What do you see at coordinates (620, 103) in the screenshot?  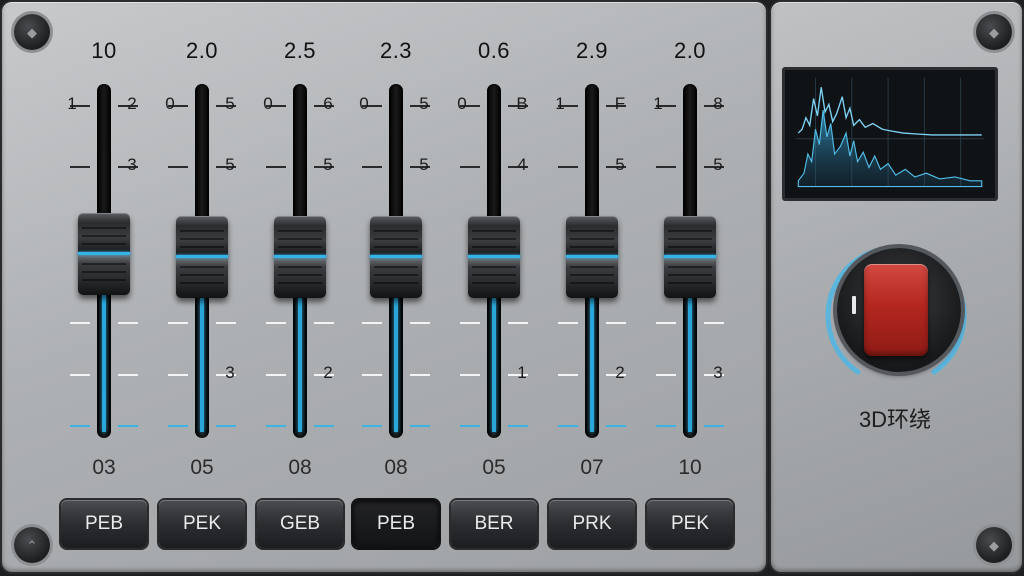 I see `scale-label: F` at bounding box center [620, 103].